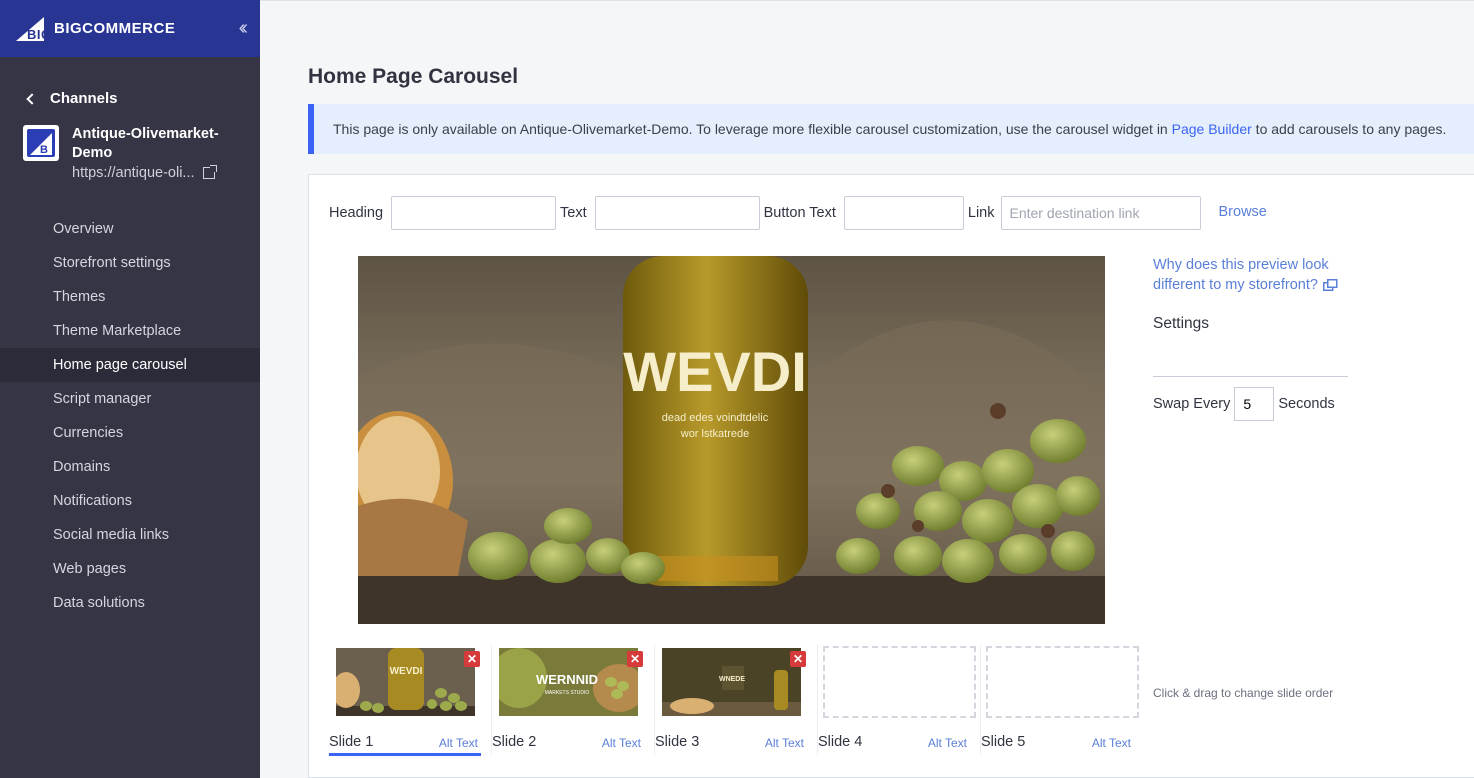  I want to click on new-window-icon, so click(1330, 285).